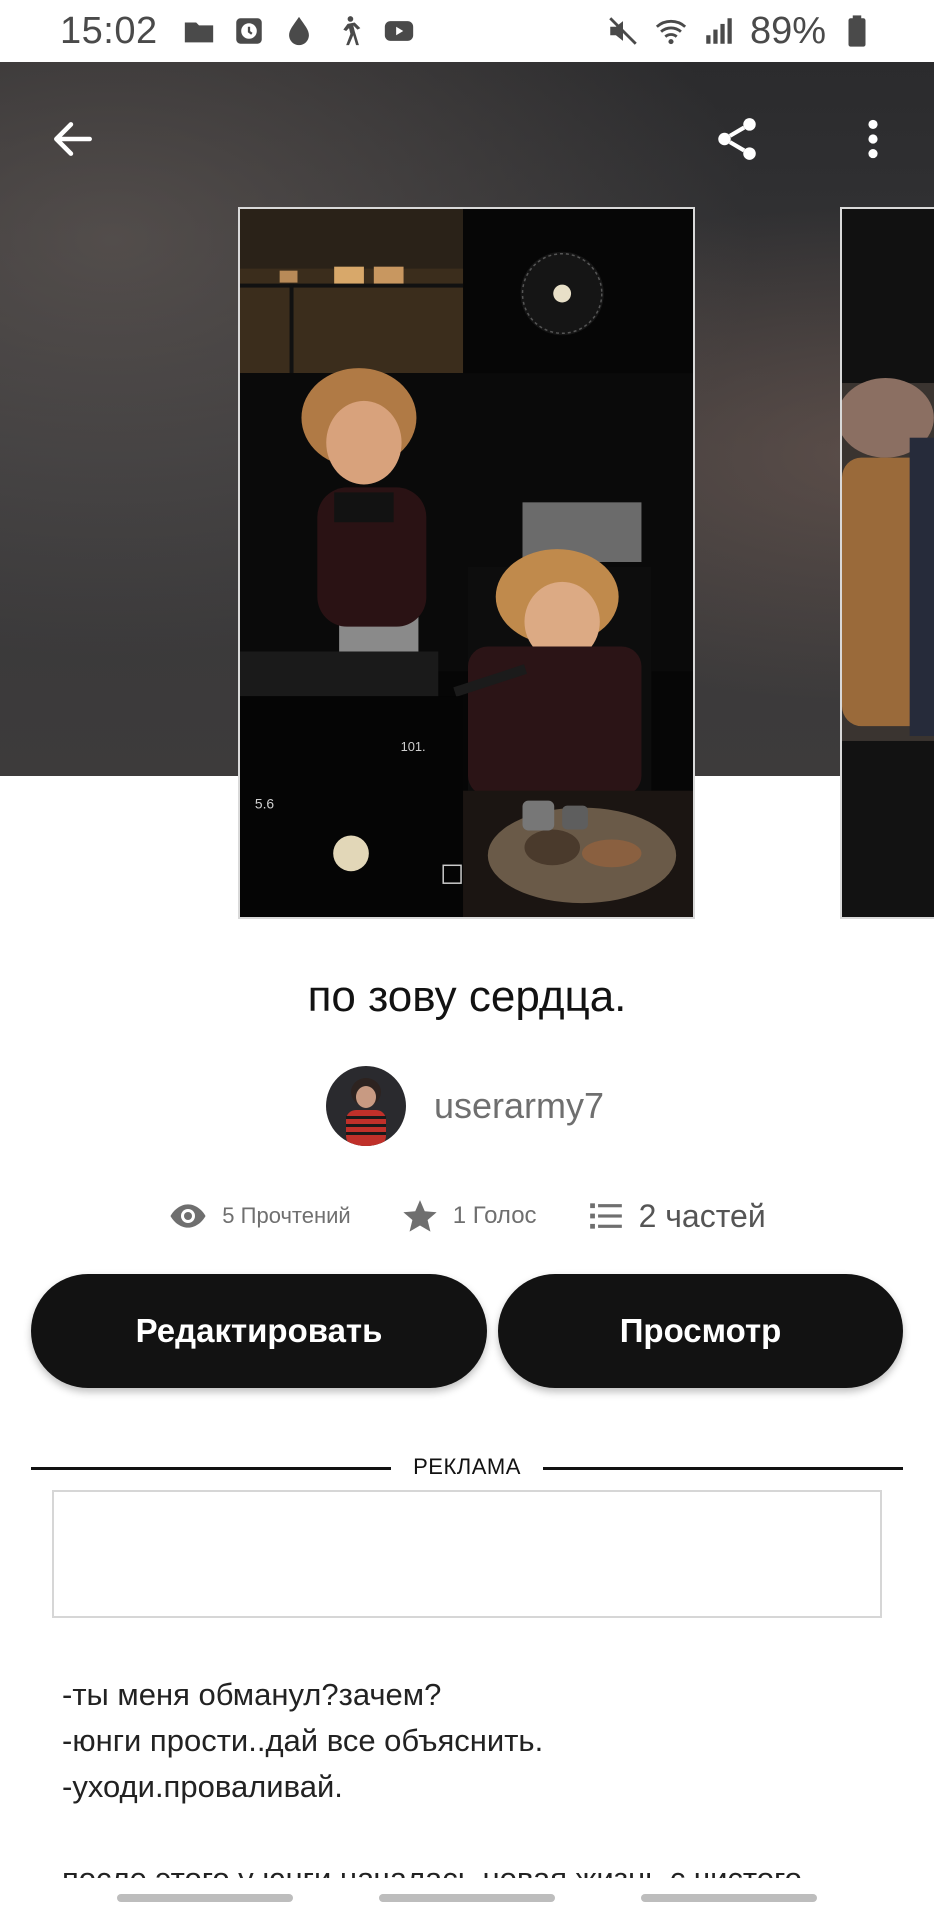  What do you see at coordinates (211, 1468) in the screenshot?
I see `ad-divider-left` at bounding box center [211, 1468].